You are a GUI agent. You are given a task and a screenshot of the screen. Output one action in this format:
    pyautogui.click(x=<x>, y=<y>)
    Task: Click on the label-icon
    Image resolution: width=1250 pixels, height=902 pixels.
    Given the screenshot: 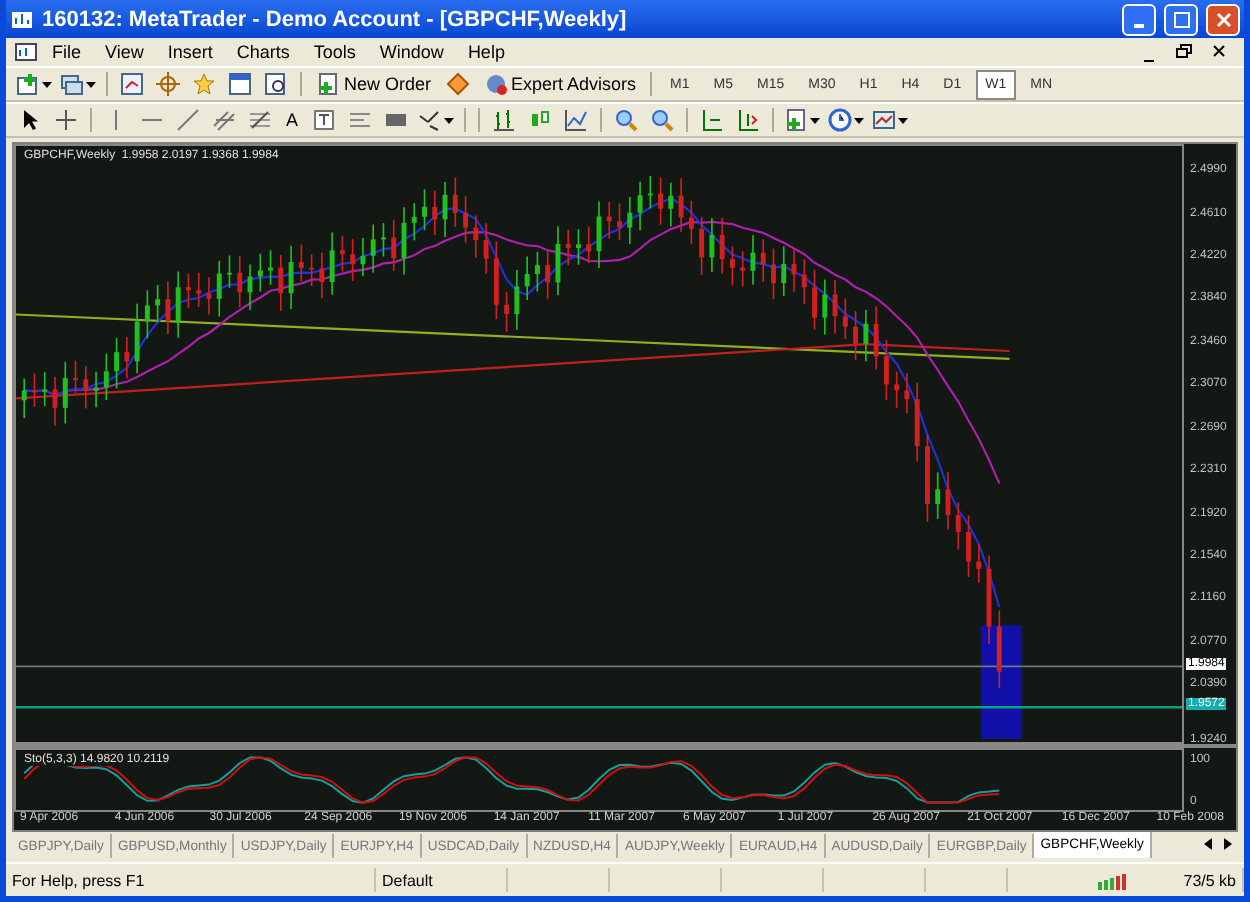 What is the action you would take?
    pyautogui.click(x=324, y=120)
    